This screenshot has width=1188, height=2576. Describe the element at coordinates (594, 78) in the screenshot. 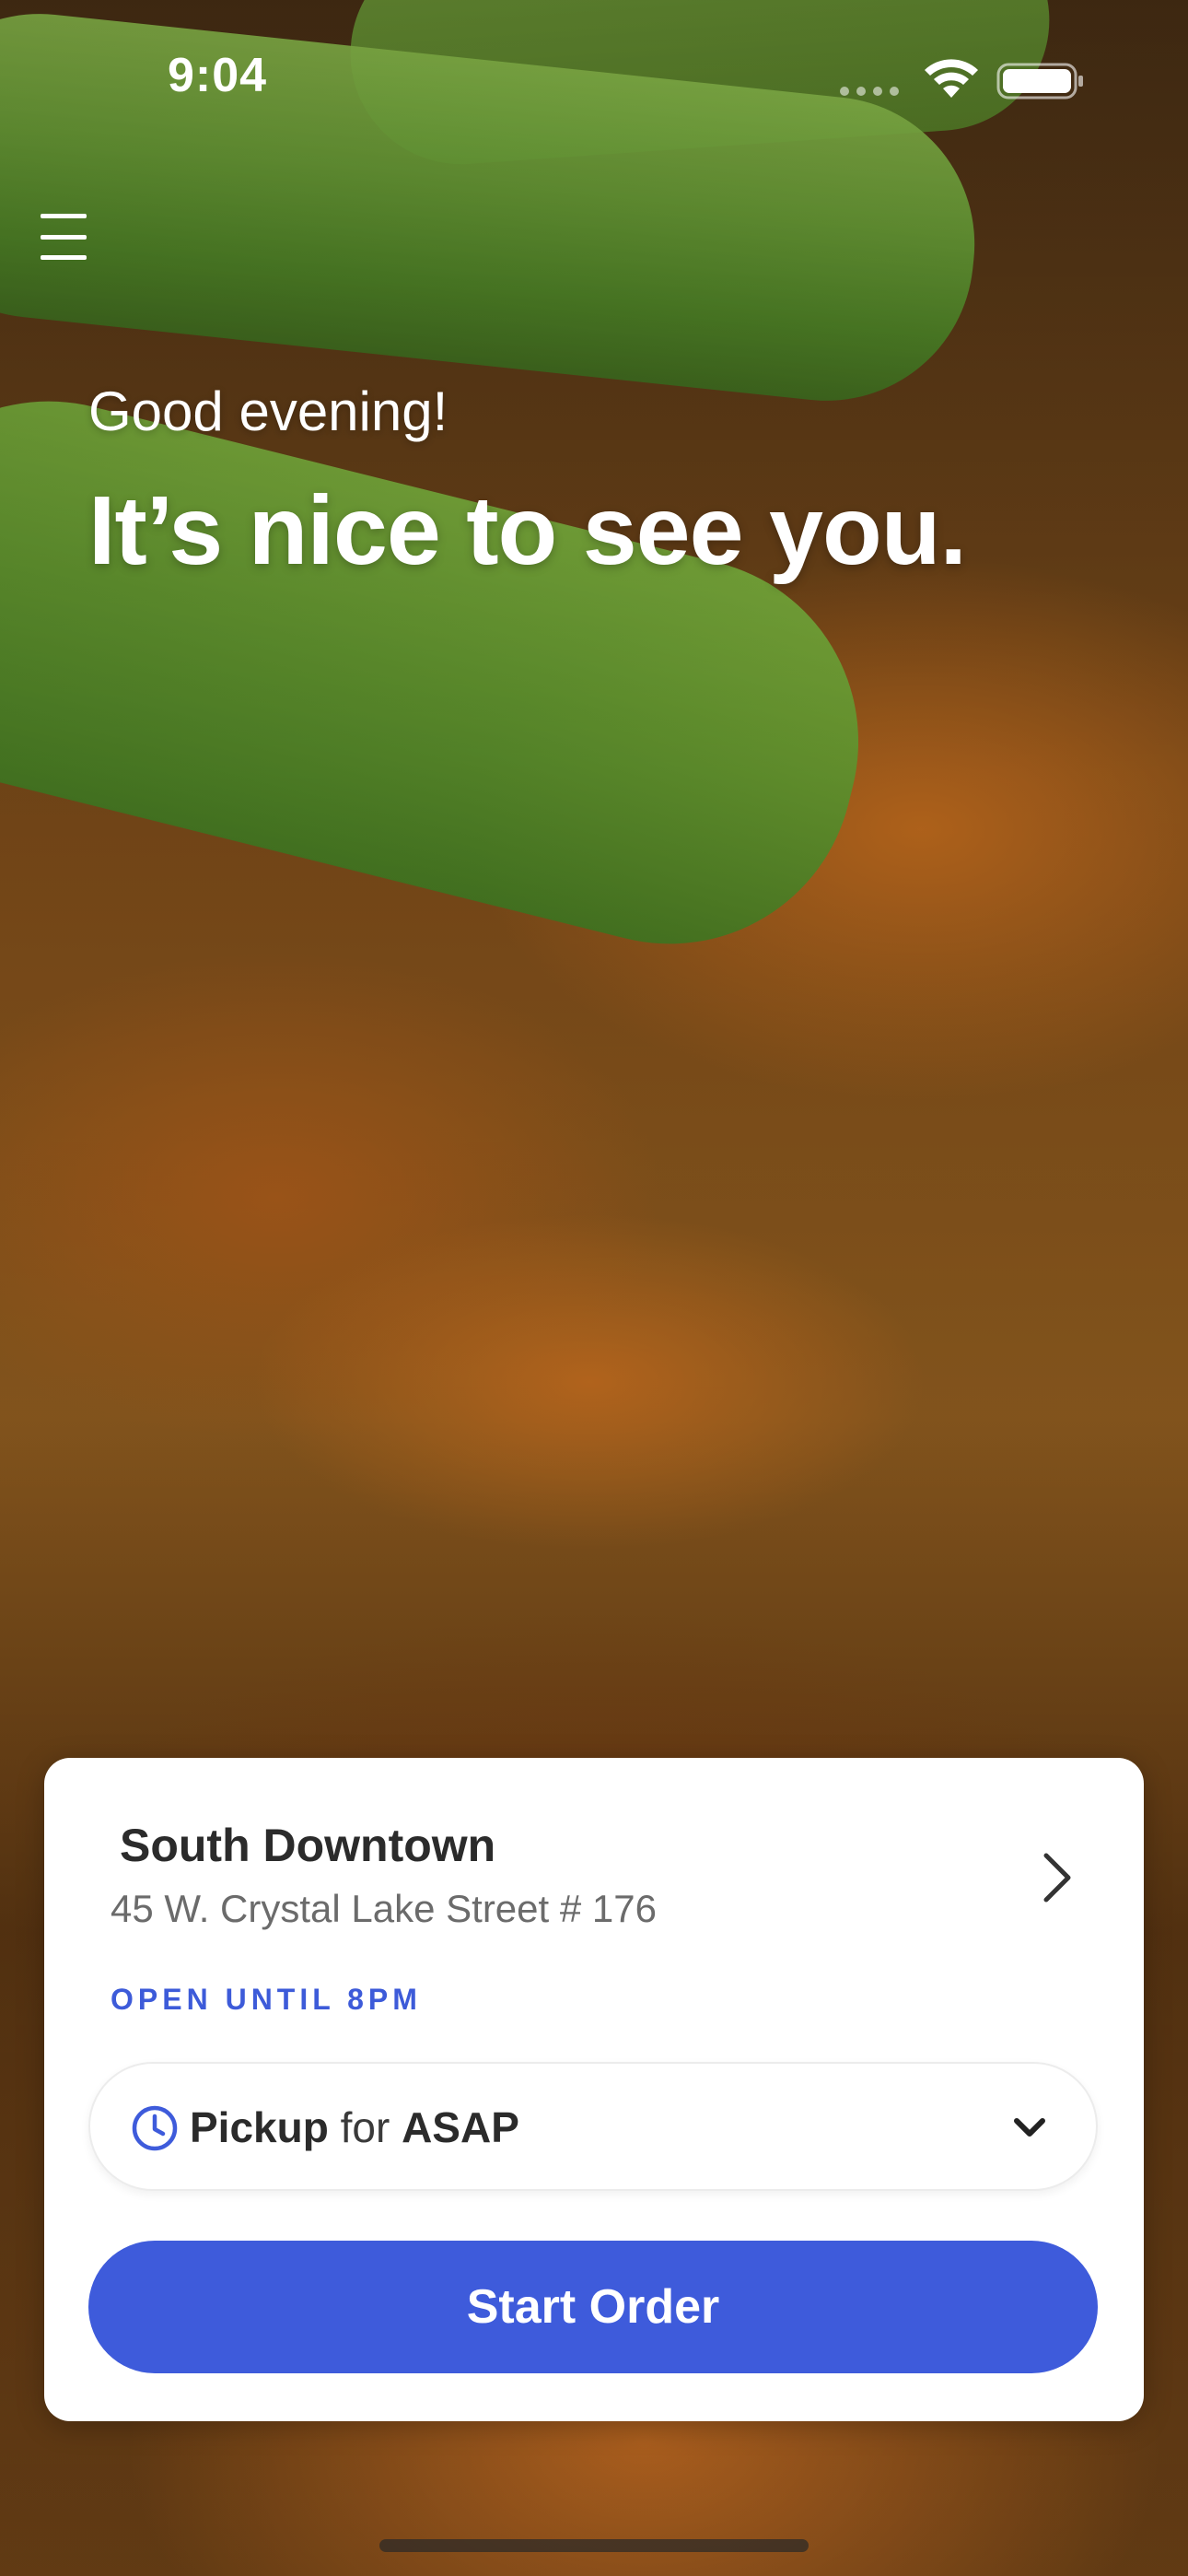

I see `status-bar: 9:04` at that location.